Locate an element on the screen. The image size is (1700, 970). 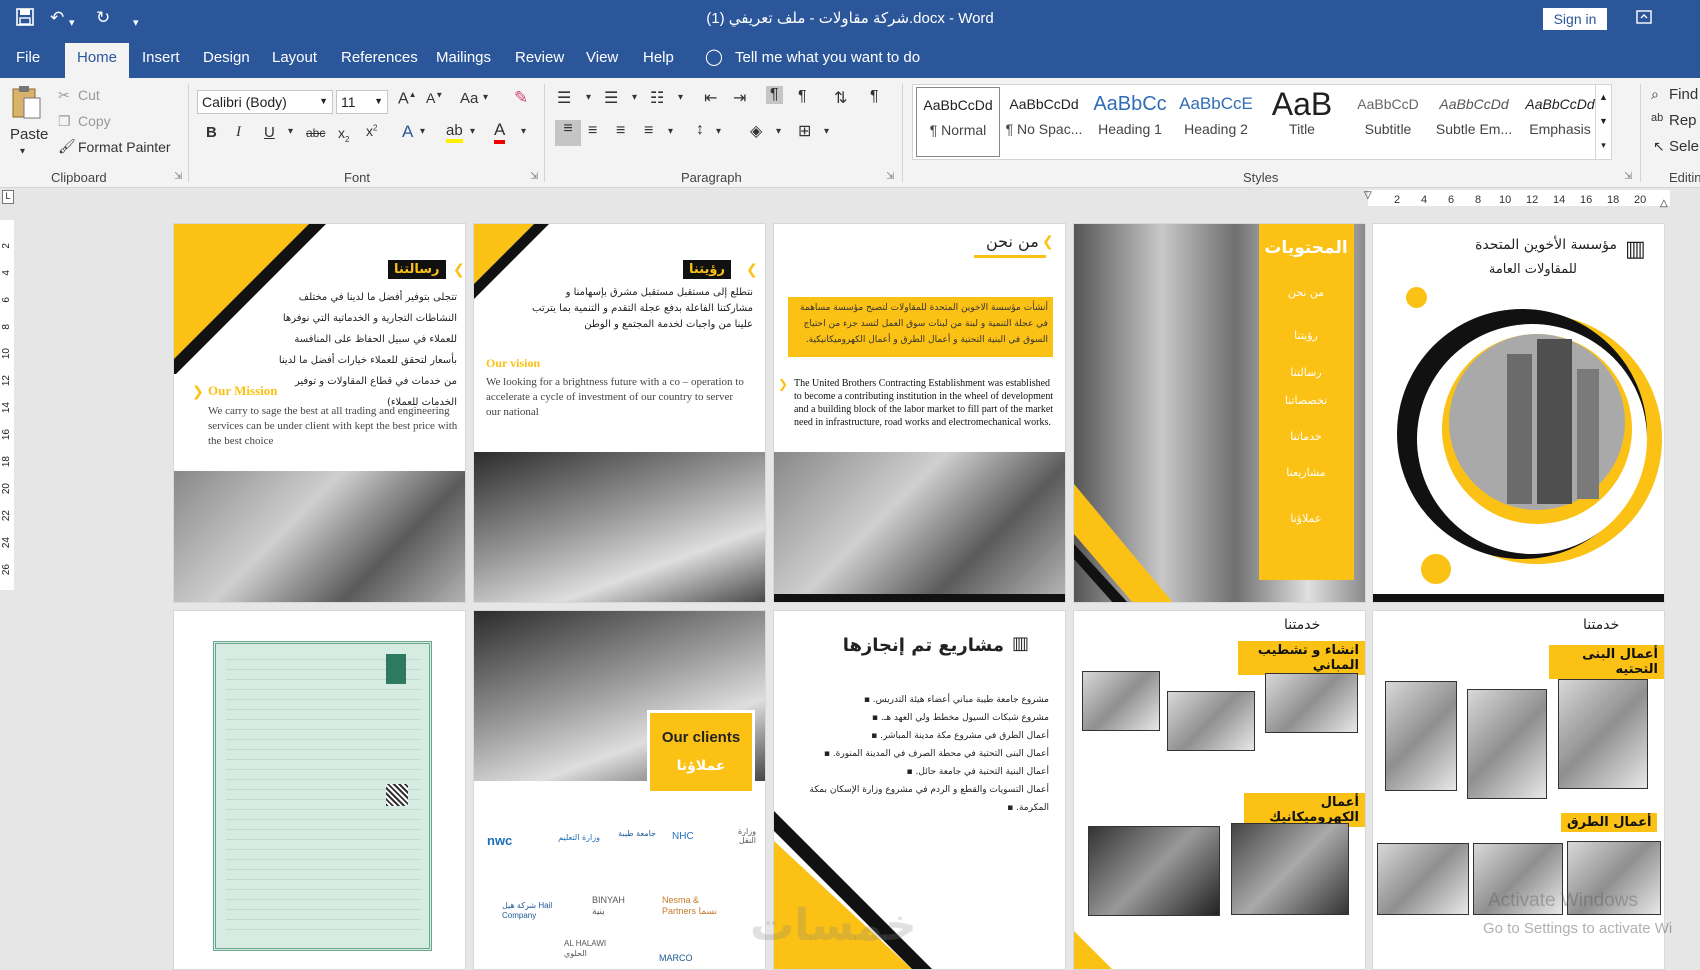
chevron-icon: ❮ is located at coordinates (1048, 241).